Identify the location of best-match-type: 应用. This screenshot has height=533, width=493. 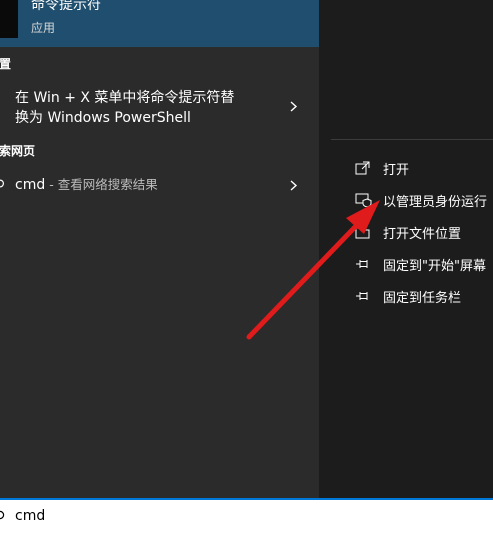
(43, 28).